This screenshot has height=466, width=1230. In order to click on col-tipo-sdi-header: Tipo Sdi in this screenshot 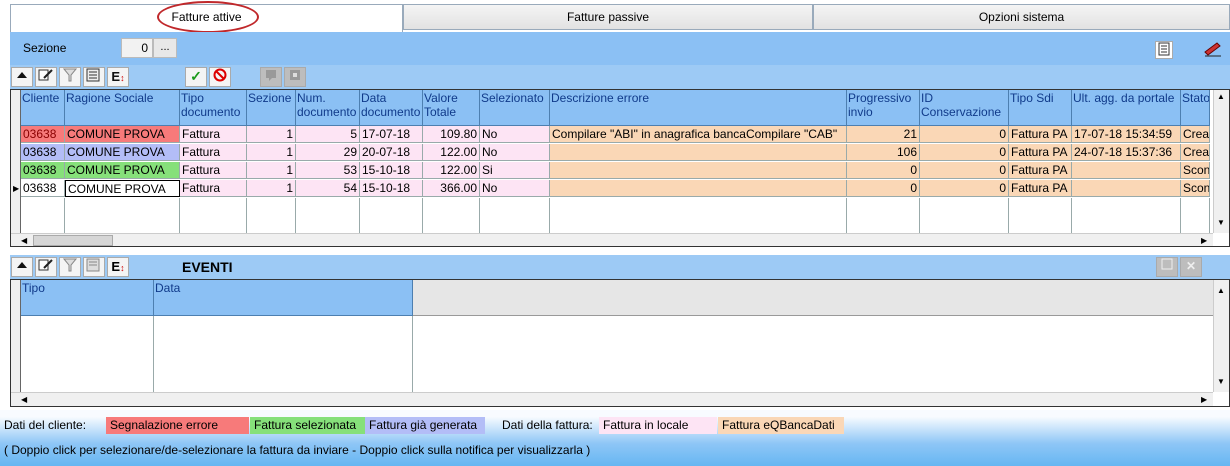, I will do `click(1040, 108)`.